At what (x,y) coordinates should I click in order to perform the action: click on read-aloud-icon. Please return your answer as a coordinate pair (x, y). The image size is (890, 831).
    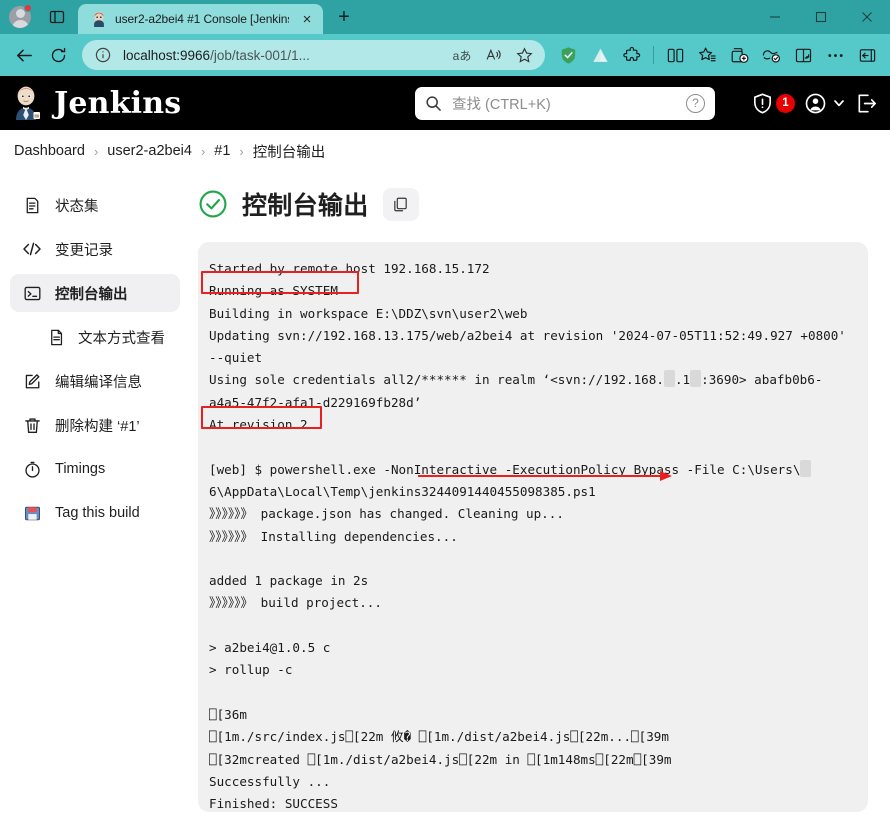
    Looking at the image, I should click on (493, 55).